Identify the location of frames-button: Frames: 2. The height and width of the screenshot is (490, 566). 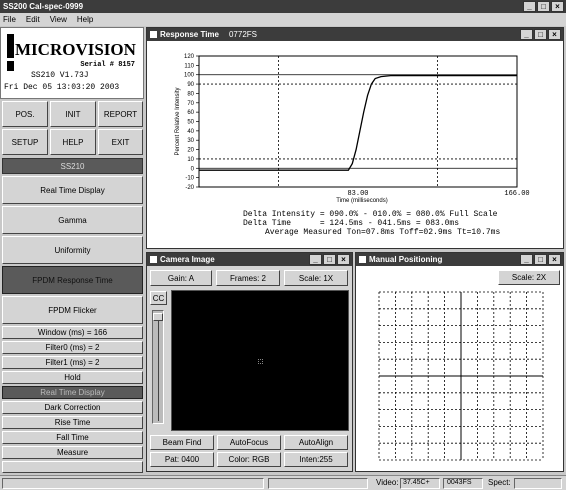
(248, 278).